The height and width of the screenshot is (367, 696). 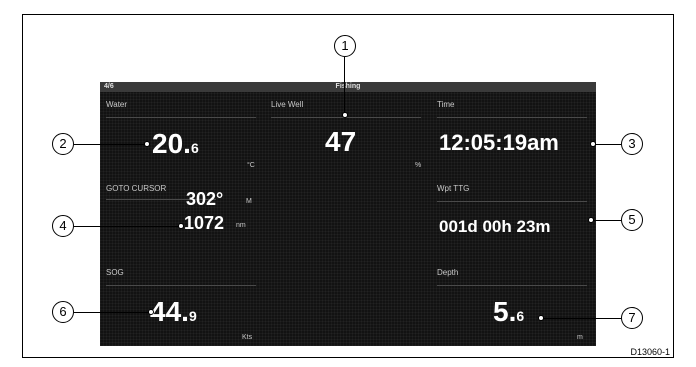 I want to click on callout-6-leader, so click(x=112, y=312).